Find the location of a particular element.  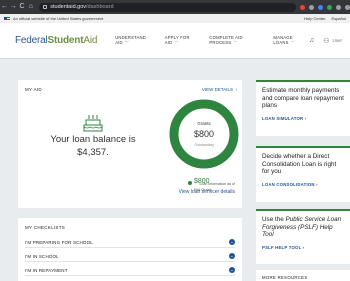

user-icon: ⚇ is located at coordinates (326, 41).